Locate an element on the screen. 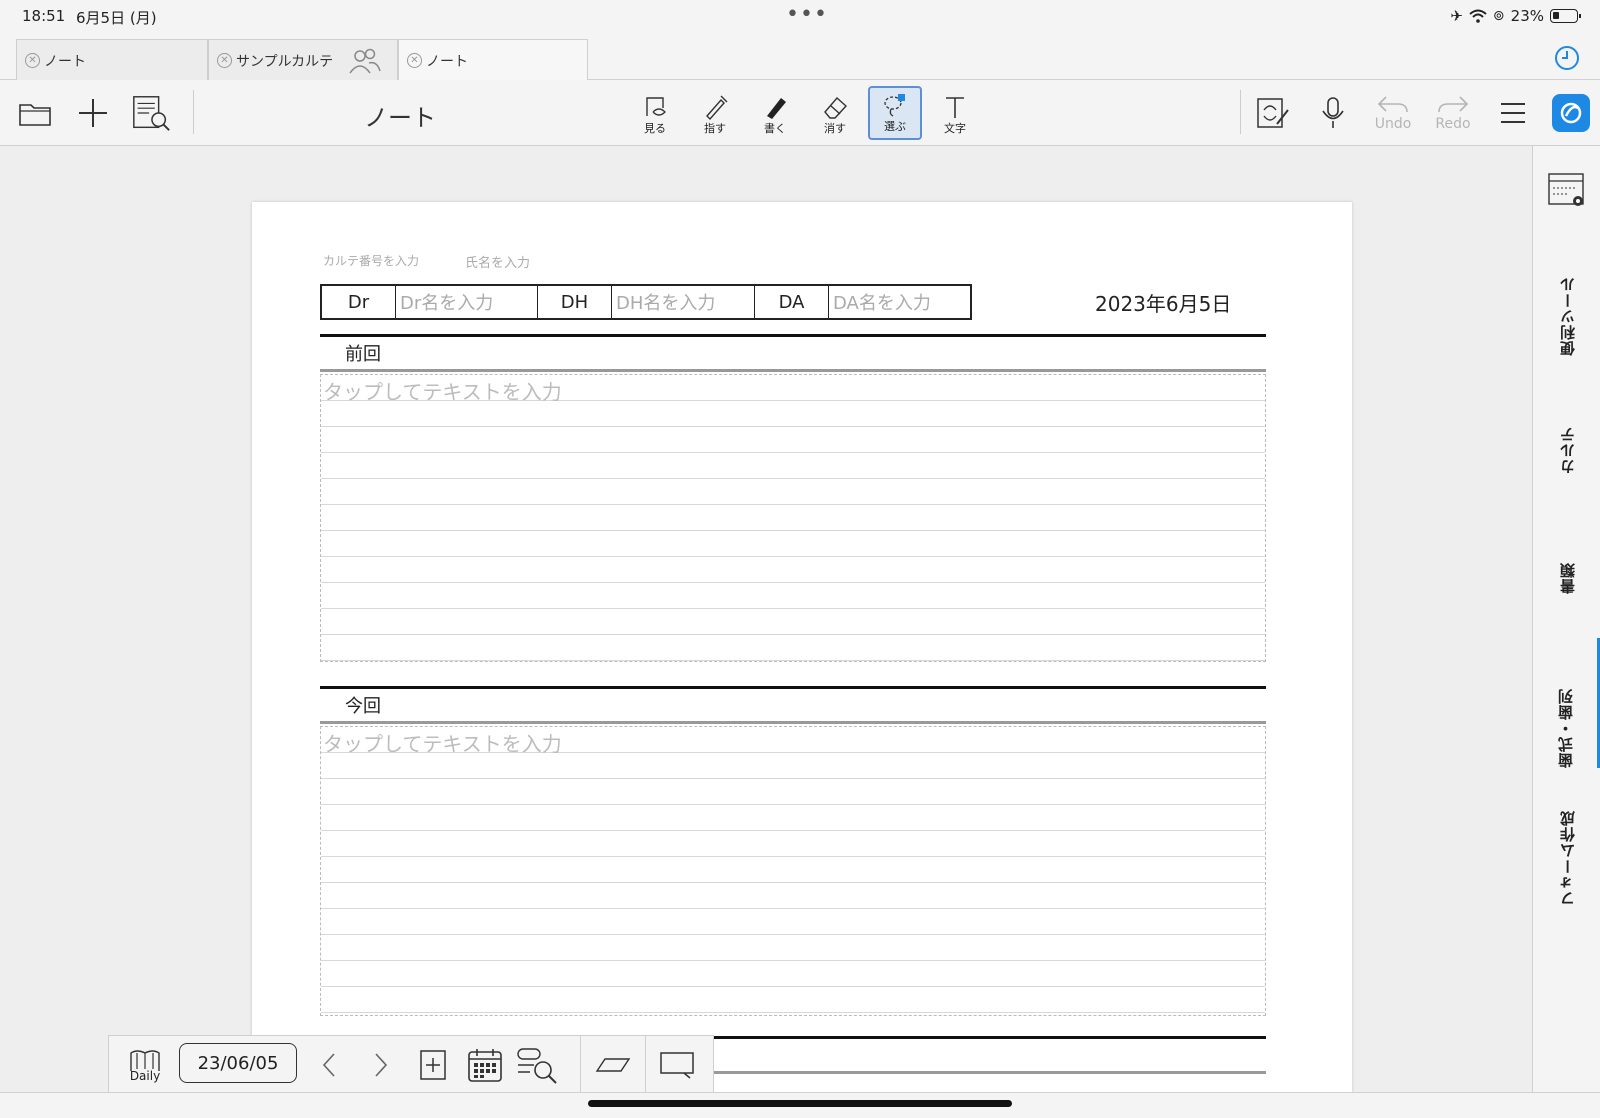 The width and height of the screenshot is (1600, 1118). dh-name-field: DH名を入力 is located at coordinates (683, 302).